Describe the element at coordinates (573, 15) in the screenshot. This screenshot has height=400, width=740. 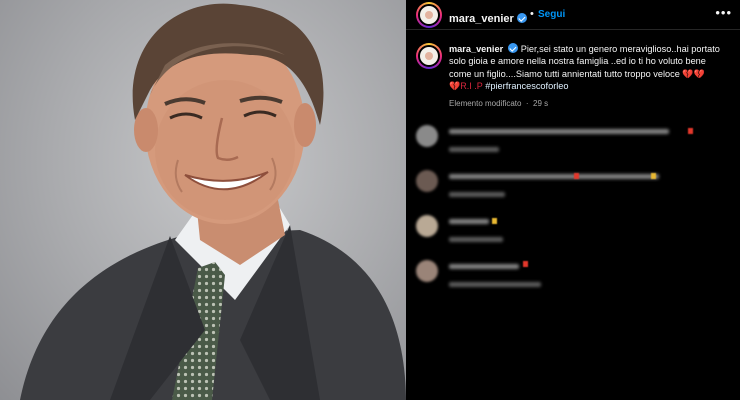
I see `post-header: mara_venier • Segui •••` at that location.